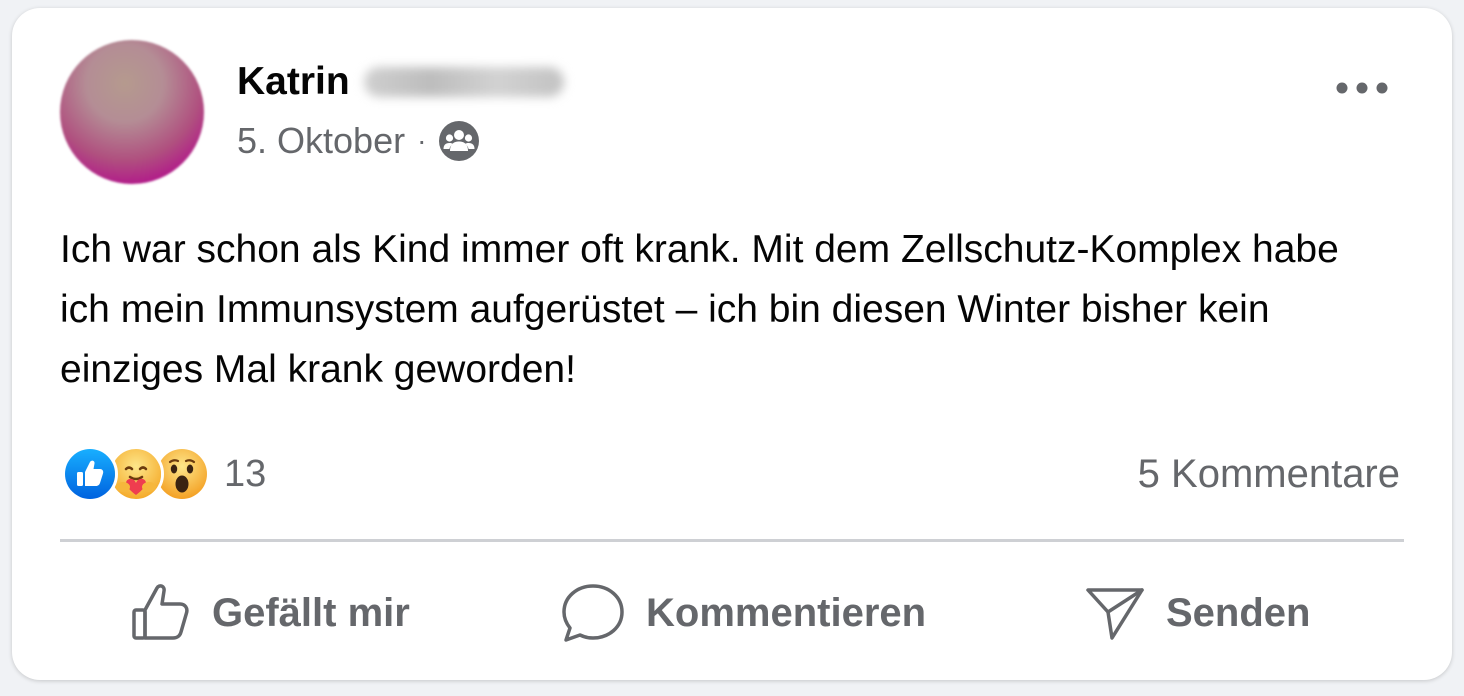 The width and height of the screenshot is (1464, 696). I want to click on like-label: Gefällt mir, so click(311, 612).